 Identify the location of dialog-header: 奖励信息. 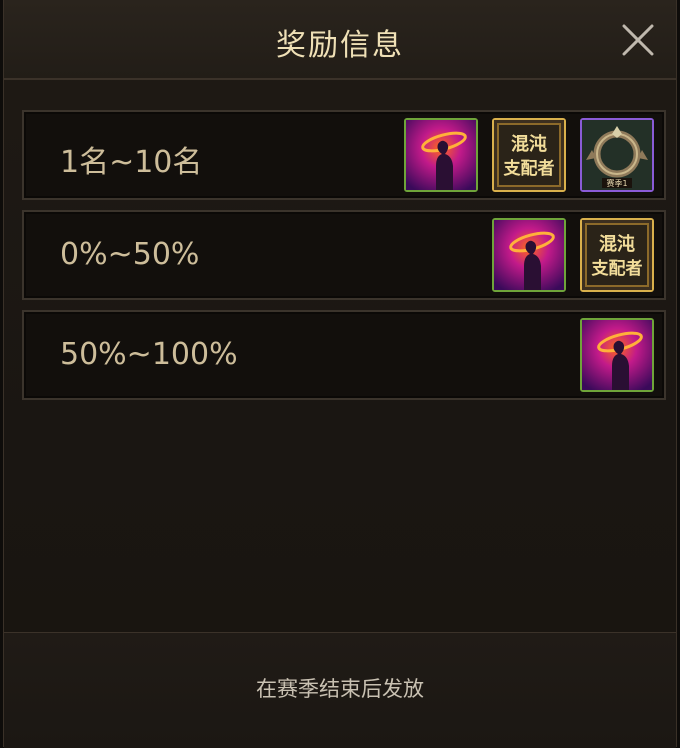
(340, 40).